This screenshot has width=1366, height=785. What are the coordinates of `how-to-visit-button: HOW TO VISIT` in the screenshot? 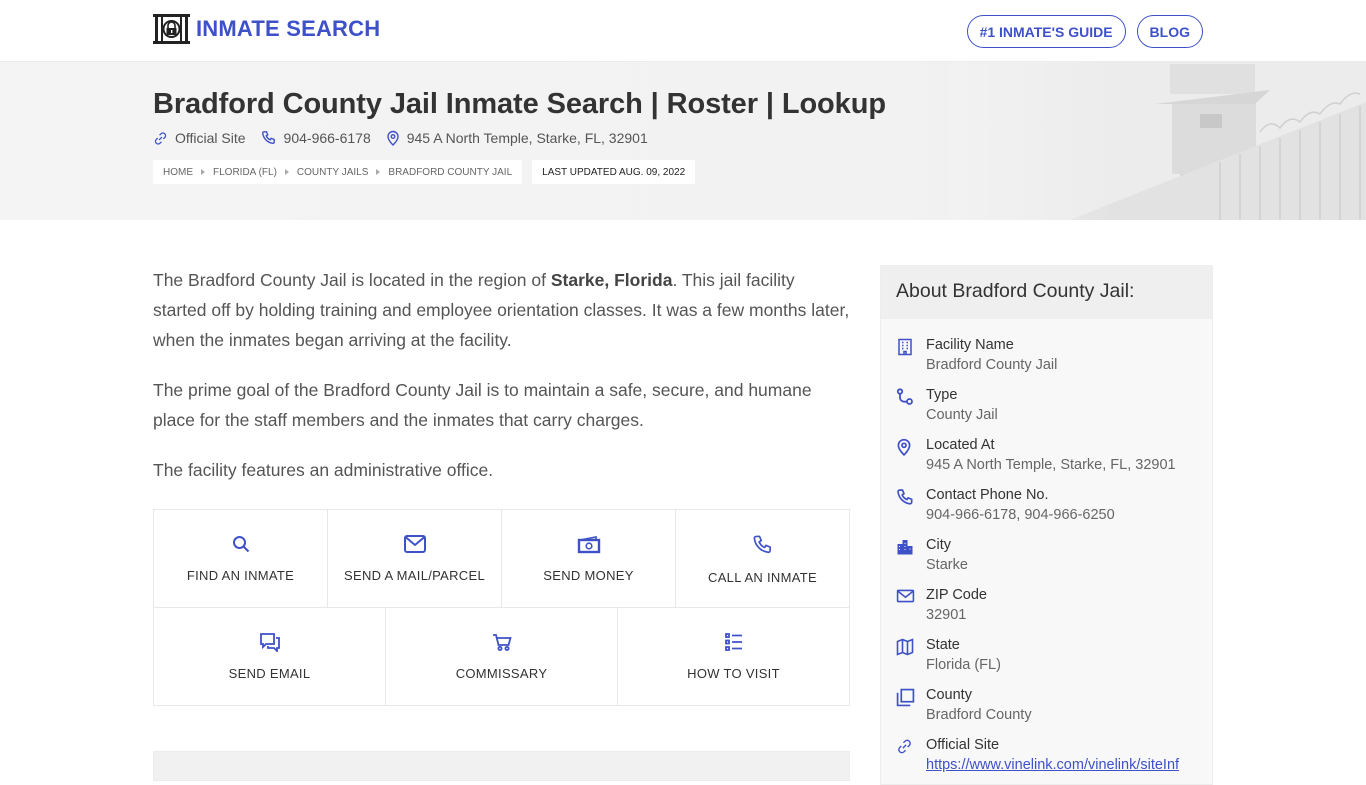 It's located at (733, 656).